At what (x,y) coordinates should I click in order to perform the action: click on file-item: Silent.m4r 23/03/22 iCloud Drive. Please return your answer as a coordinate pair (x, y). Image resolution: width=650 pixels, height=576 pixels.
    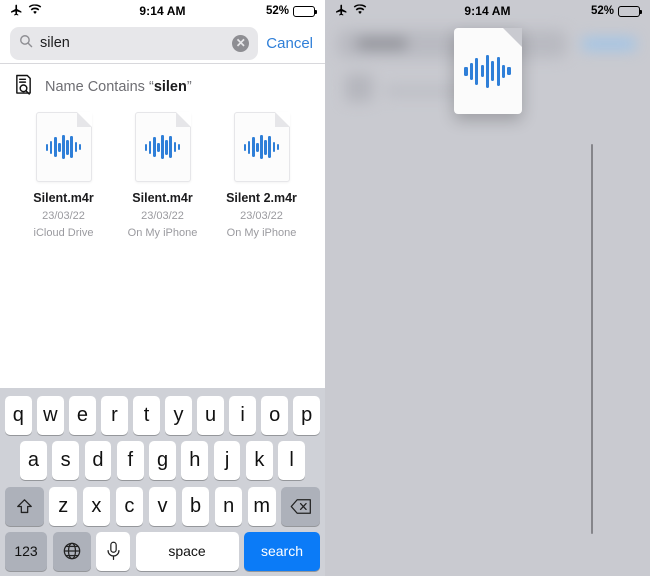
    Looking at the image, I should click on (63, 175).